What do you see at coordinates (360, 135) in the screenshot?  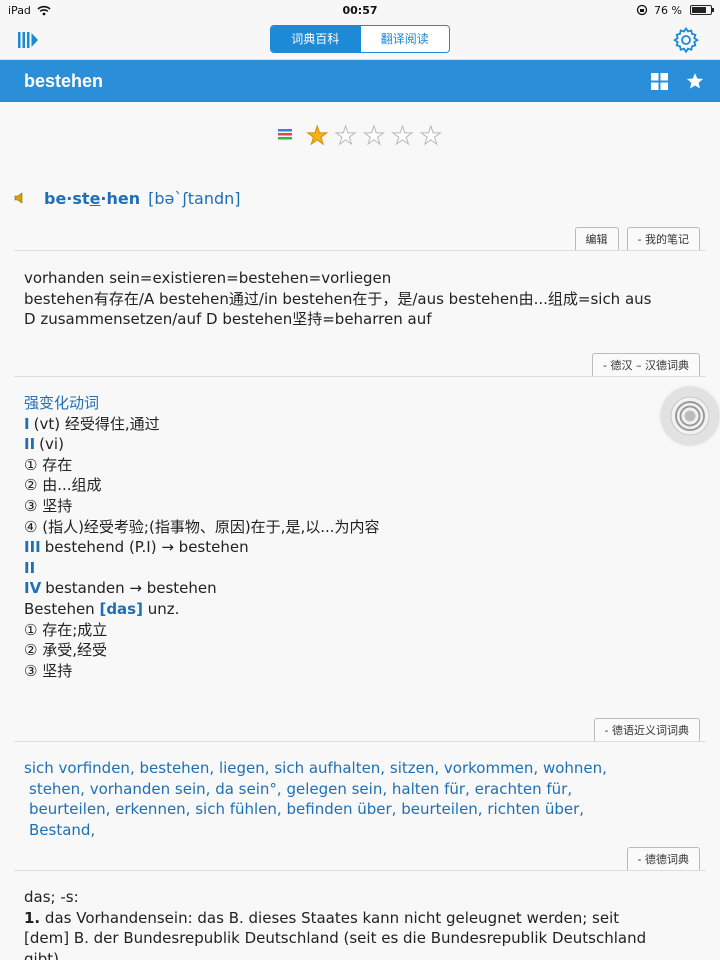 I see `familiarity-rating: ★ ★ ★ ★ ★` at bounding box center [360, 135].